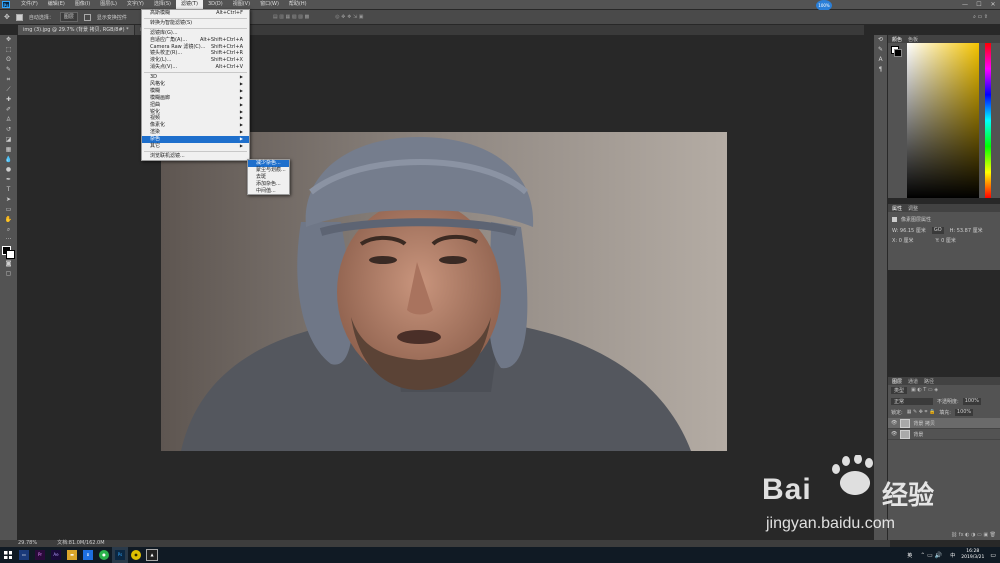 The height and width of the screenshot is (563, 1000). What do you see at coordinates (268, 177) in the screenshot?
I see `noise-submenu-item: 去斑` at bounding box center [268, 177].